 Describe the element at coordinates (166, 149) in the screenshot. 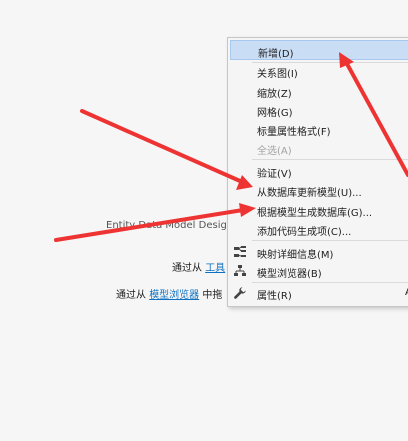

I see `red-arrow-to-update-model` at that location.